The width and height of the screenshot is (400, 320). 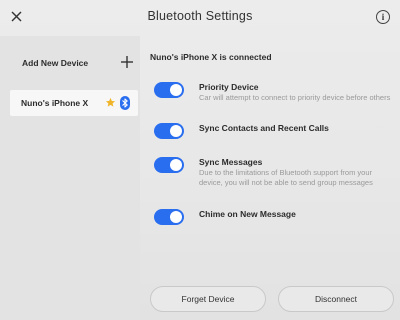 What do you see at coordinates (229, 87) in the screenshot?
I see `setting-label: Priority Device` at bounding box center [229, 87].